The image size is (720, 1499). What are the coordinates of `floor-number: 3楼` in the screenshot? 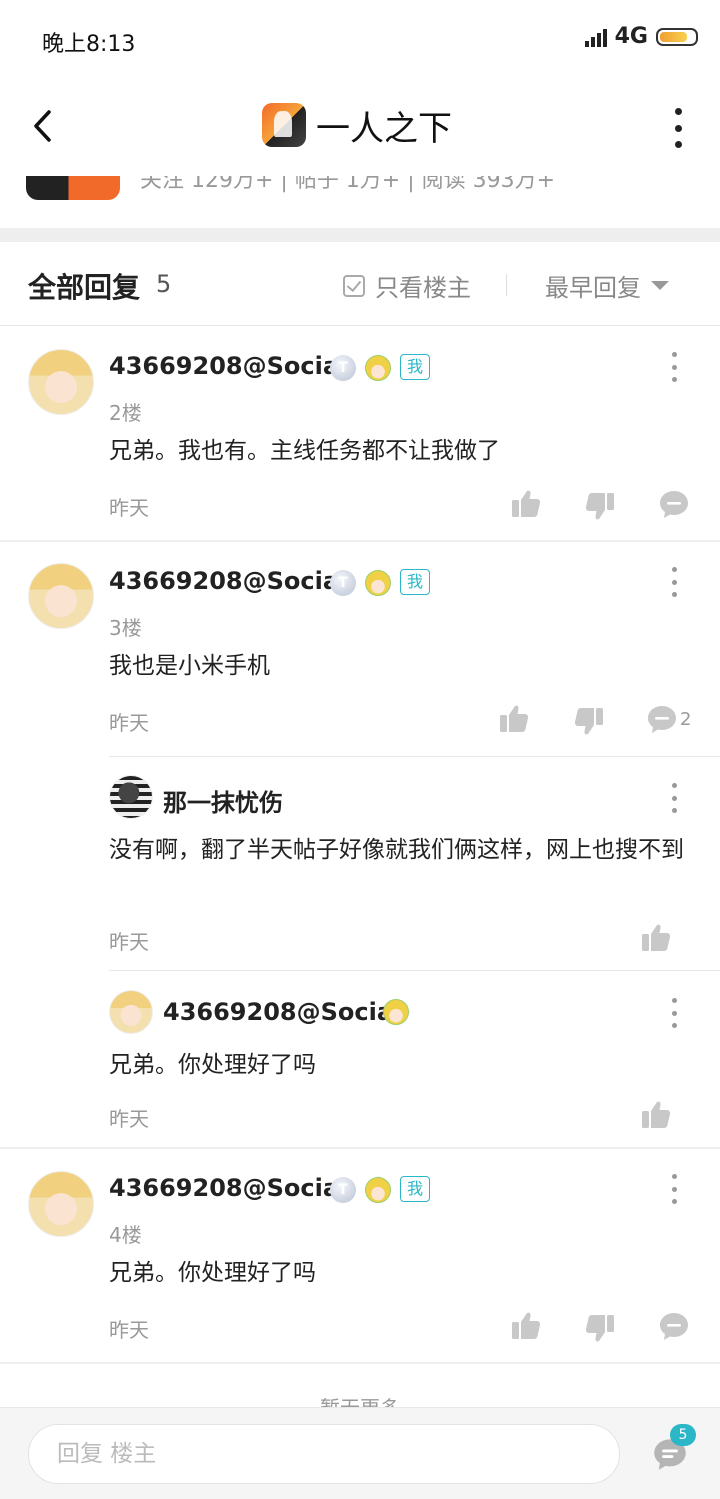 It's located at (125, 628).